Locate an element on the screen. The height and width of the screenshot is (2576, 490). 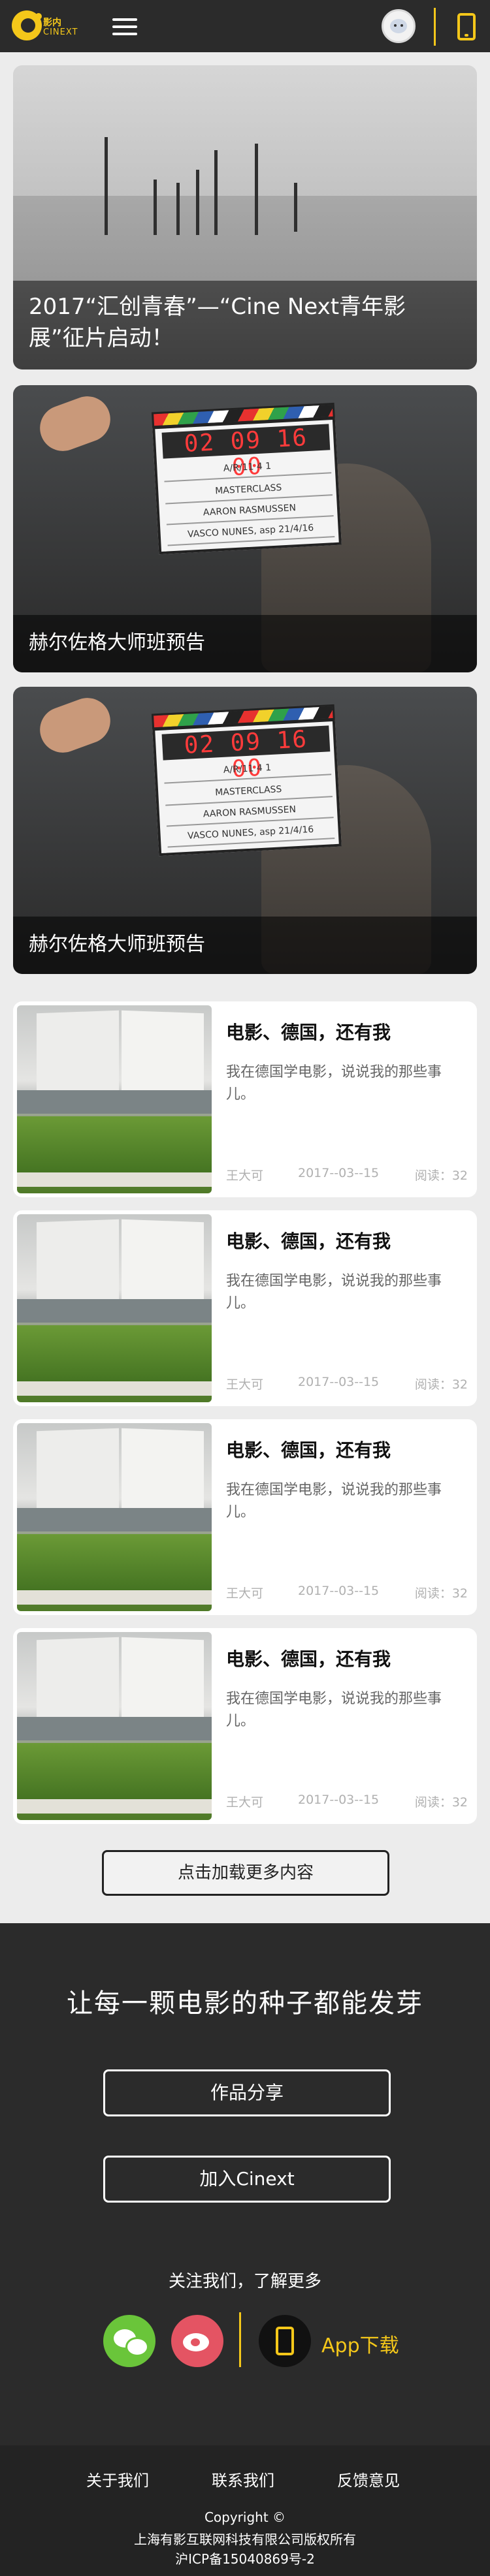
app-download-label: App下载 is located at coordinates (360, 2345).